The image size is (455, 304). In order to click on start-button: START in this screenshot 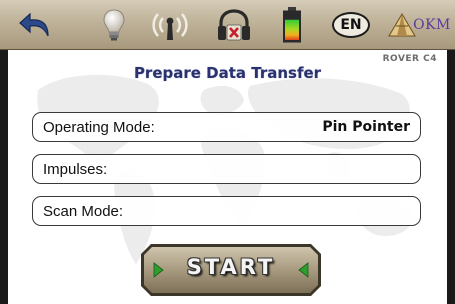, I will do `click(231, 270)`.